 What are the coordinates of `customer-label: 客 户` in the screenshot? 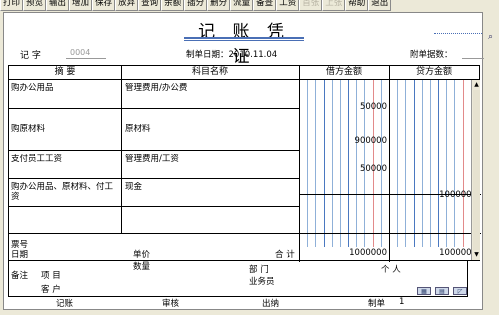 It's located at (51, 290).